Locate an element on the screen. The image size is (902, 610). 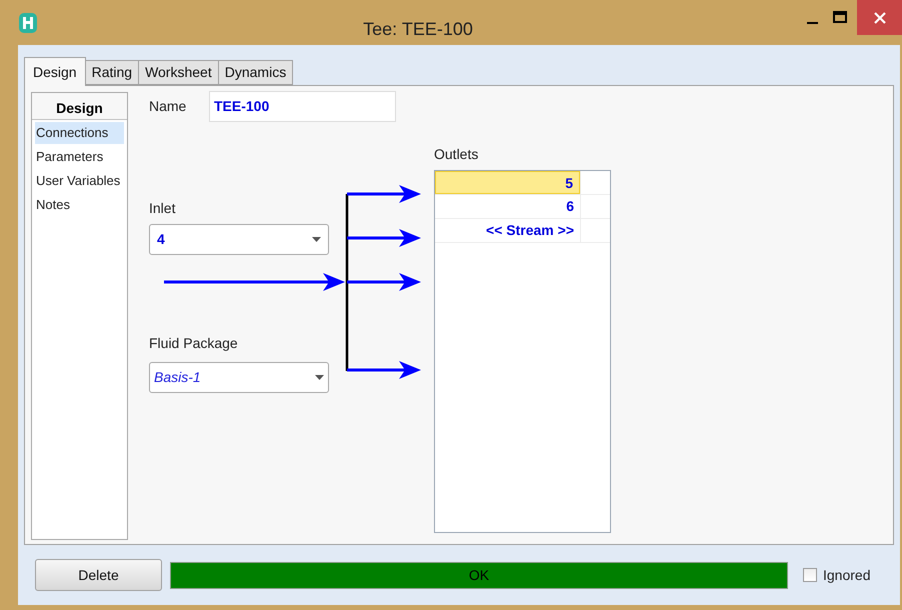
app-icon is located at coordinates (28, 23).